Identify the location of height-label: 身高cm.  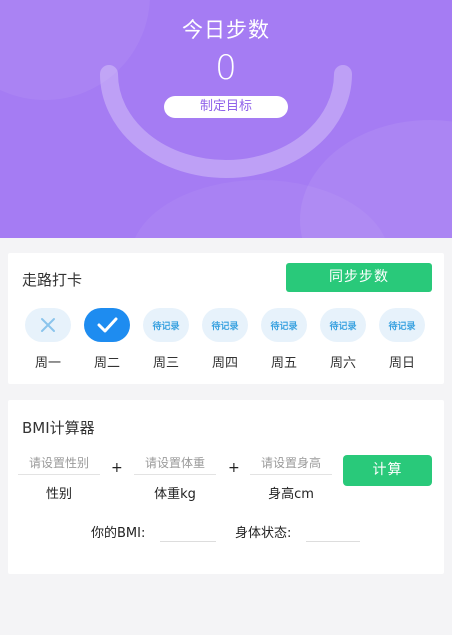
(291, 494).